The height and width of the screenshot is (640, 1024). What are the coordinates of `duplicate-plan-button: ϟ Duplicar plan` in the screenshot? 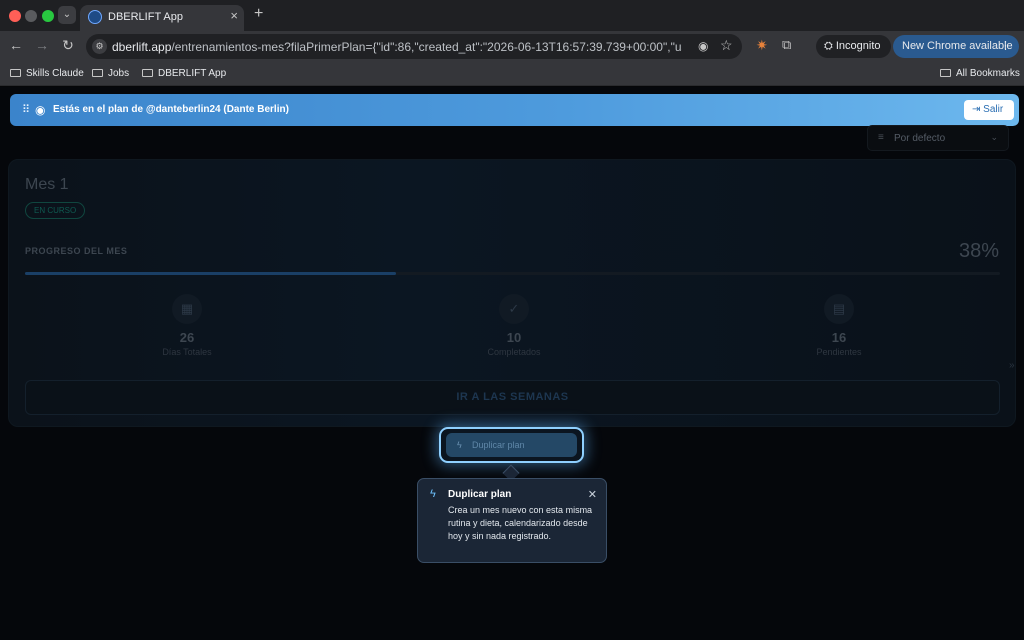 It's located at (511, 445).